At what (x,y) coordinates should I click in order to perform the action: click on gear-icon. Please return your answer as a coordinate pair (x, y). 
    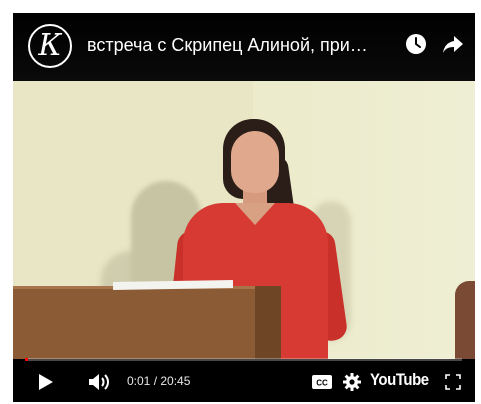
    Looking at the image, I should click on (352, 382).